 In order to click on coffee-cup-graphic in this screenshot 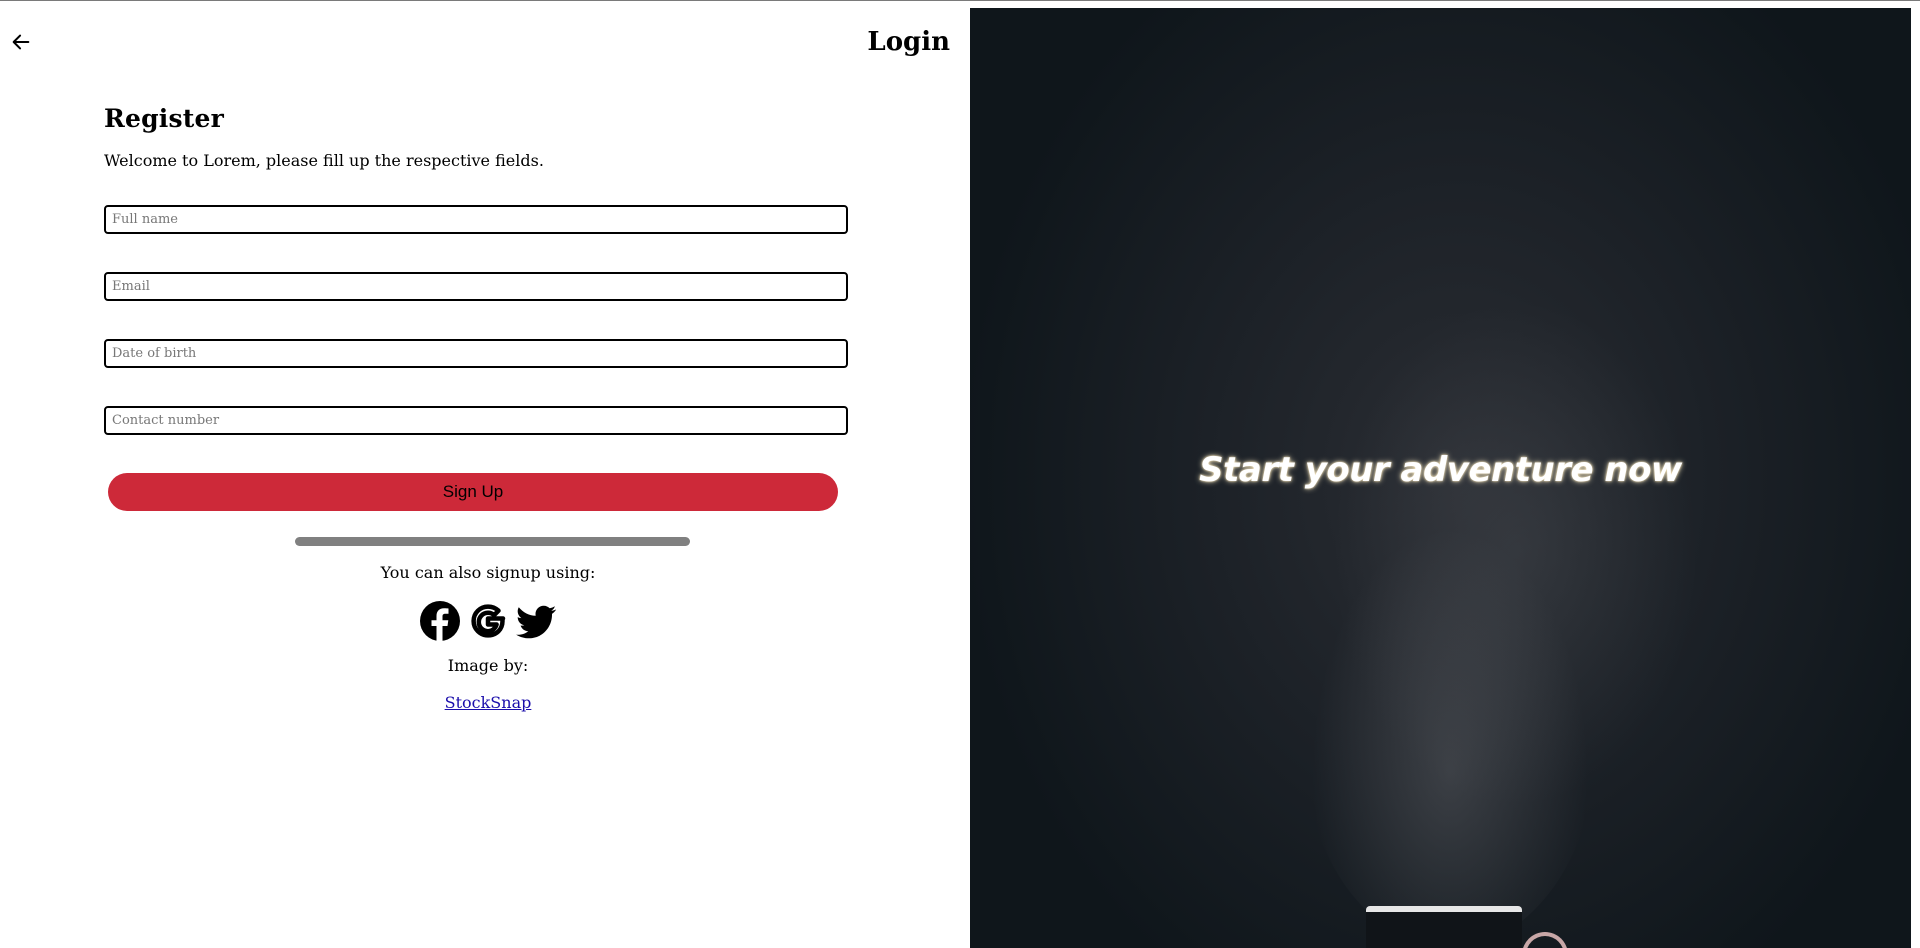, I will do `click(1444, 927)`.